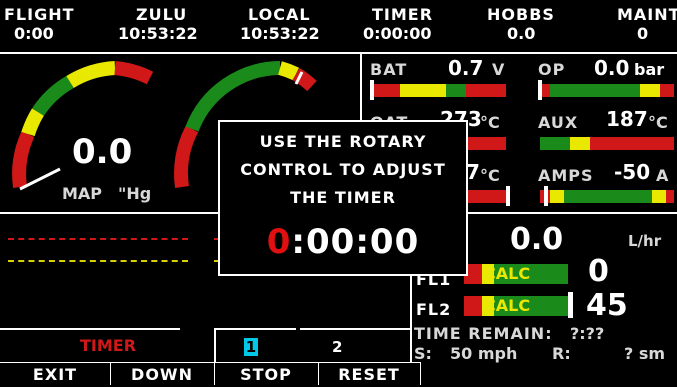 Image resolution: width=677 pixels, height=387 pixels. I want to click on maint-label: MAINT, so click(647, 14).